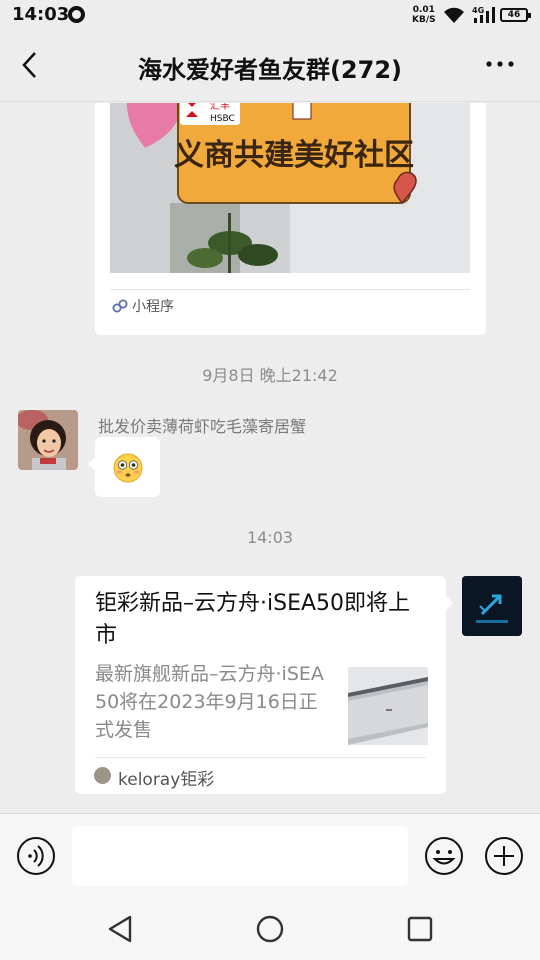 The width and height of the screenshot is (540, 960). Describe the element at coordinates (240, 856) in the screenshot. I see `message-input` at that location.